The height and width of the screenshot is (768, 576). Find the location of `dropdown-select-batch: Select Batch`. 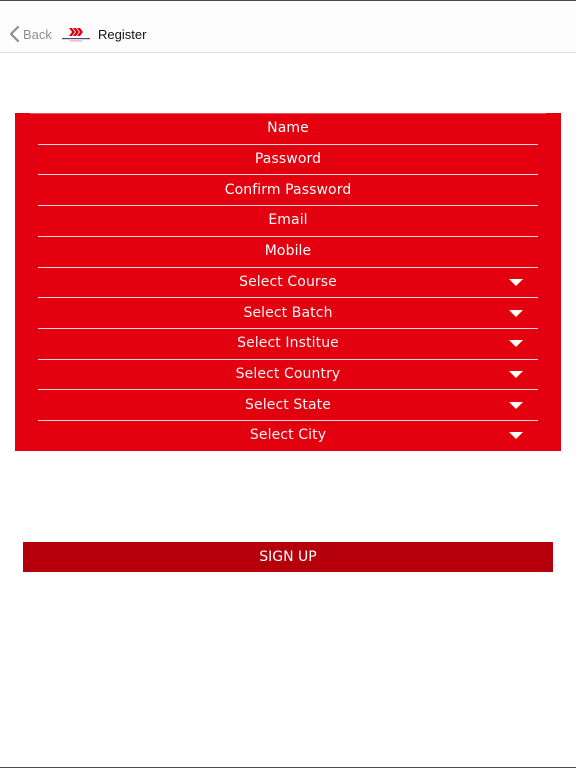

dropdown-select-batch: Select Batch is located at coordinates (288, 312).